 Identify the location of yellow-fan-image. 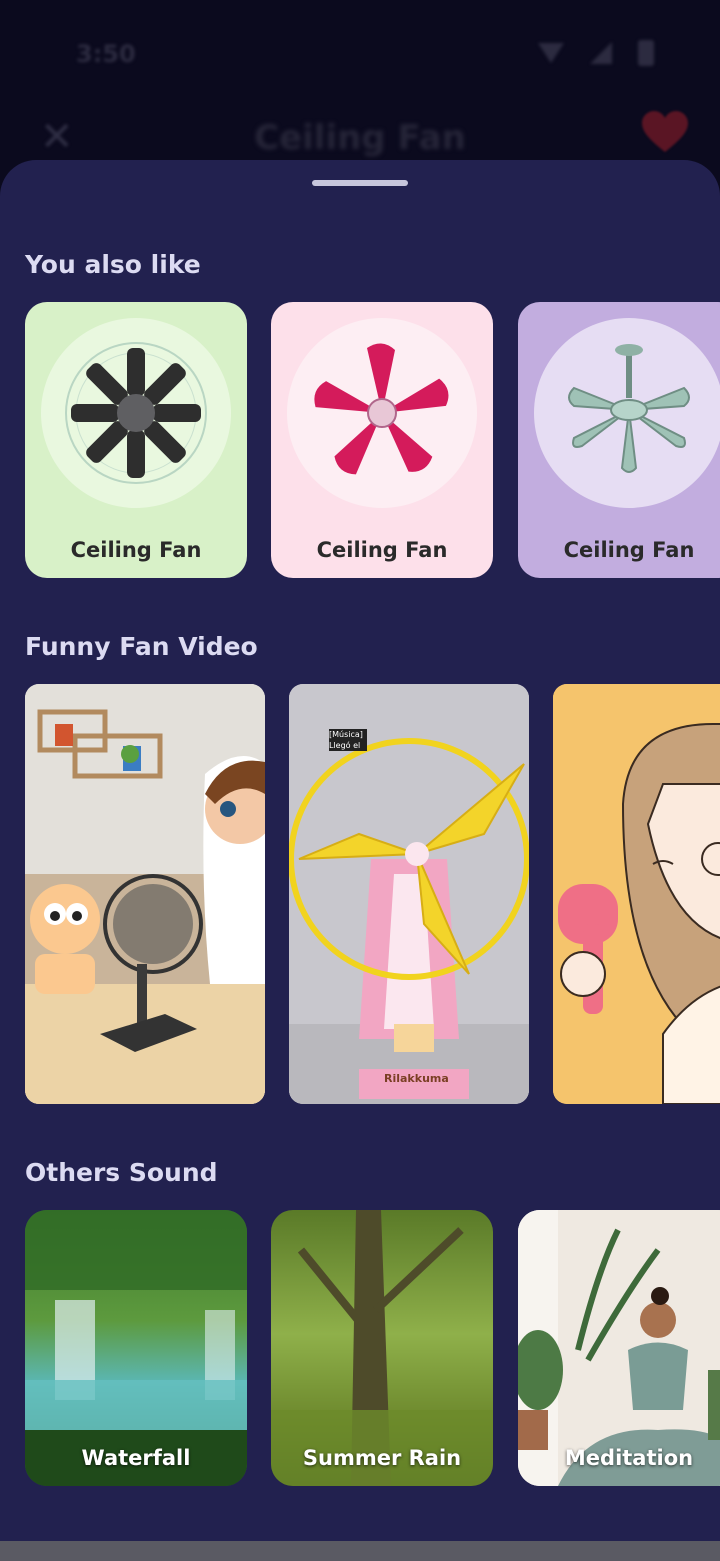
(409, 894).